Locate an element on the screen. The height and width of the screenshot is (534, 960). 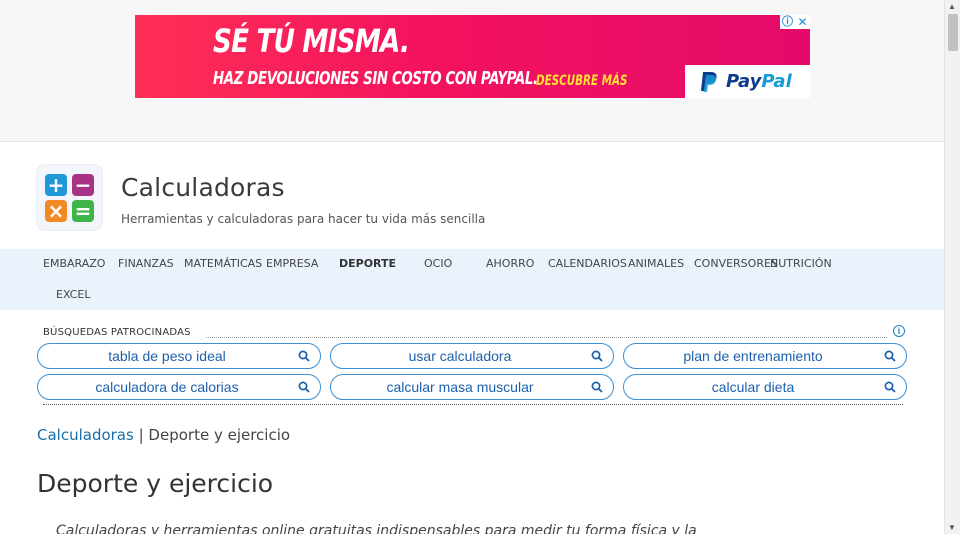
sponsored-divider is located at coordinates (546, 337).